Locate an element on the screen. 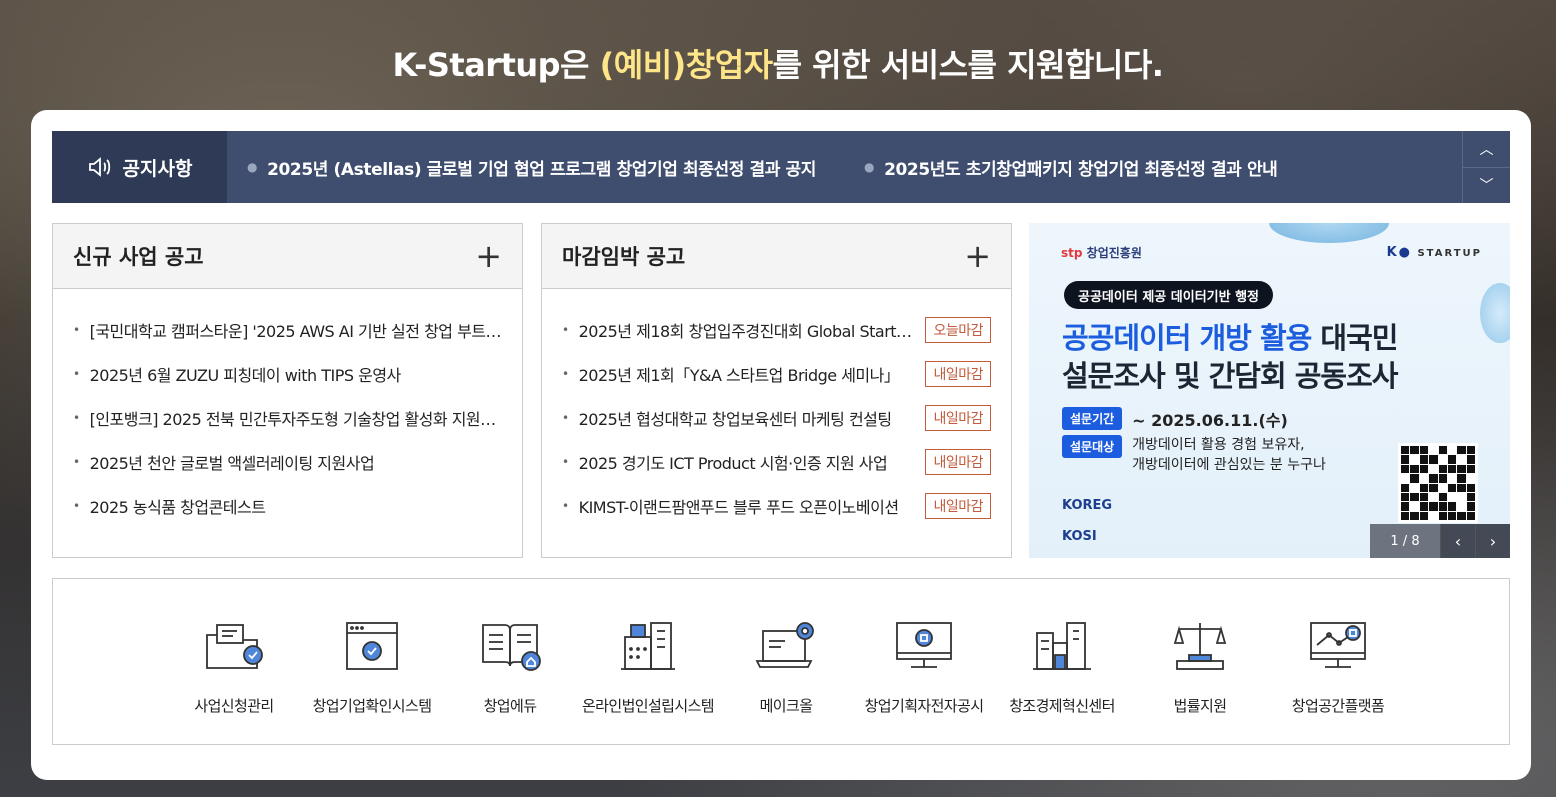 The height and width of the screenshot is (797, 1556). service-online-incorporation: 온라인법인설립시스템 is located at coordinates (648, 661).